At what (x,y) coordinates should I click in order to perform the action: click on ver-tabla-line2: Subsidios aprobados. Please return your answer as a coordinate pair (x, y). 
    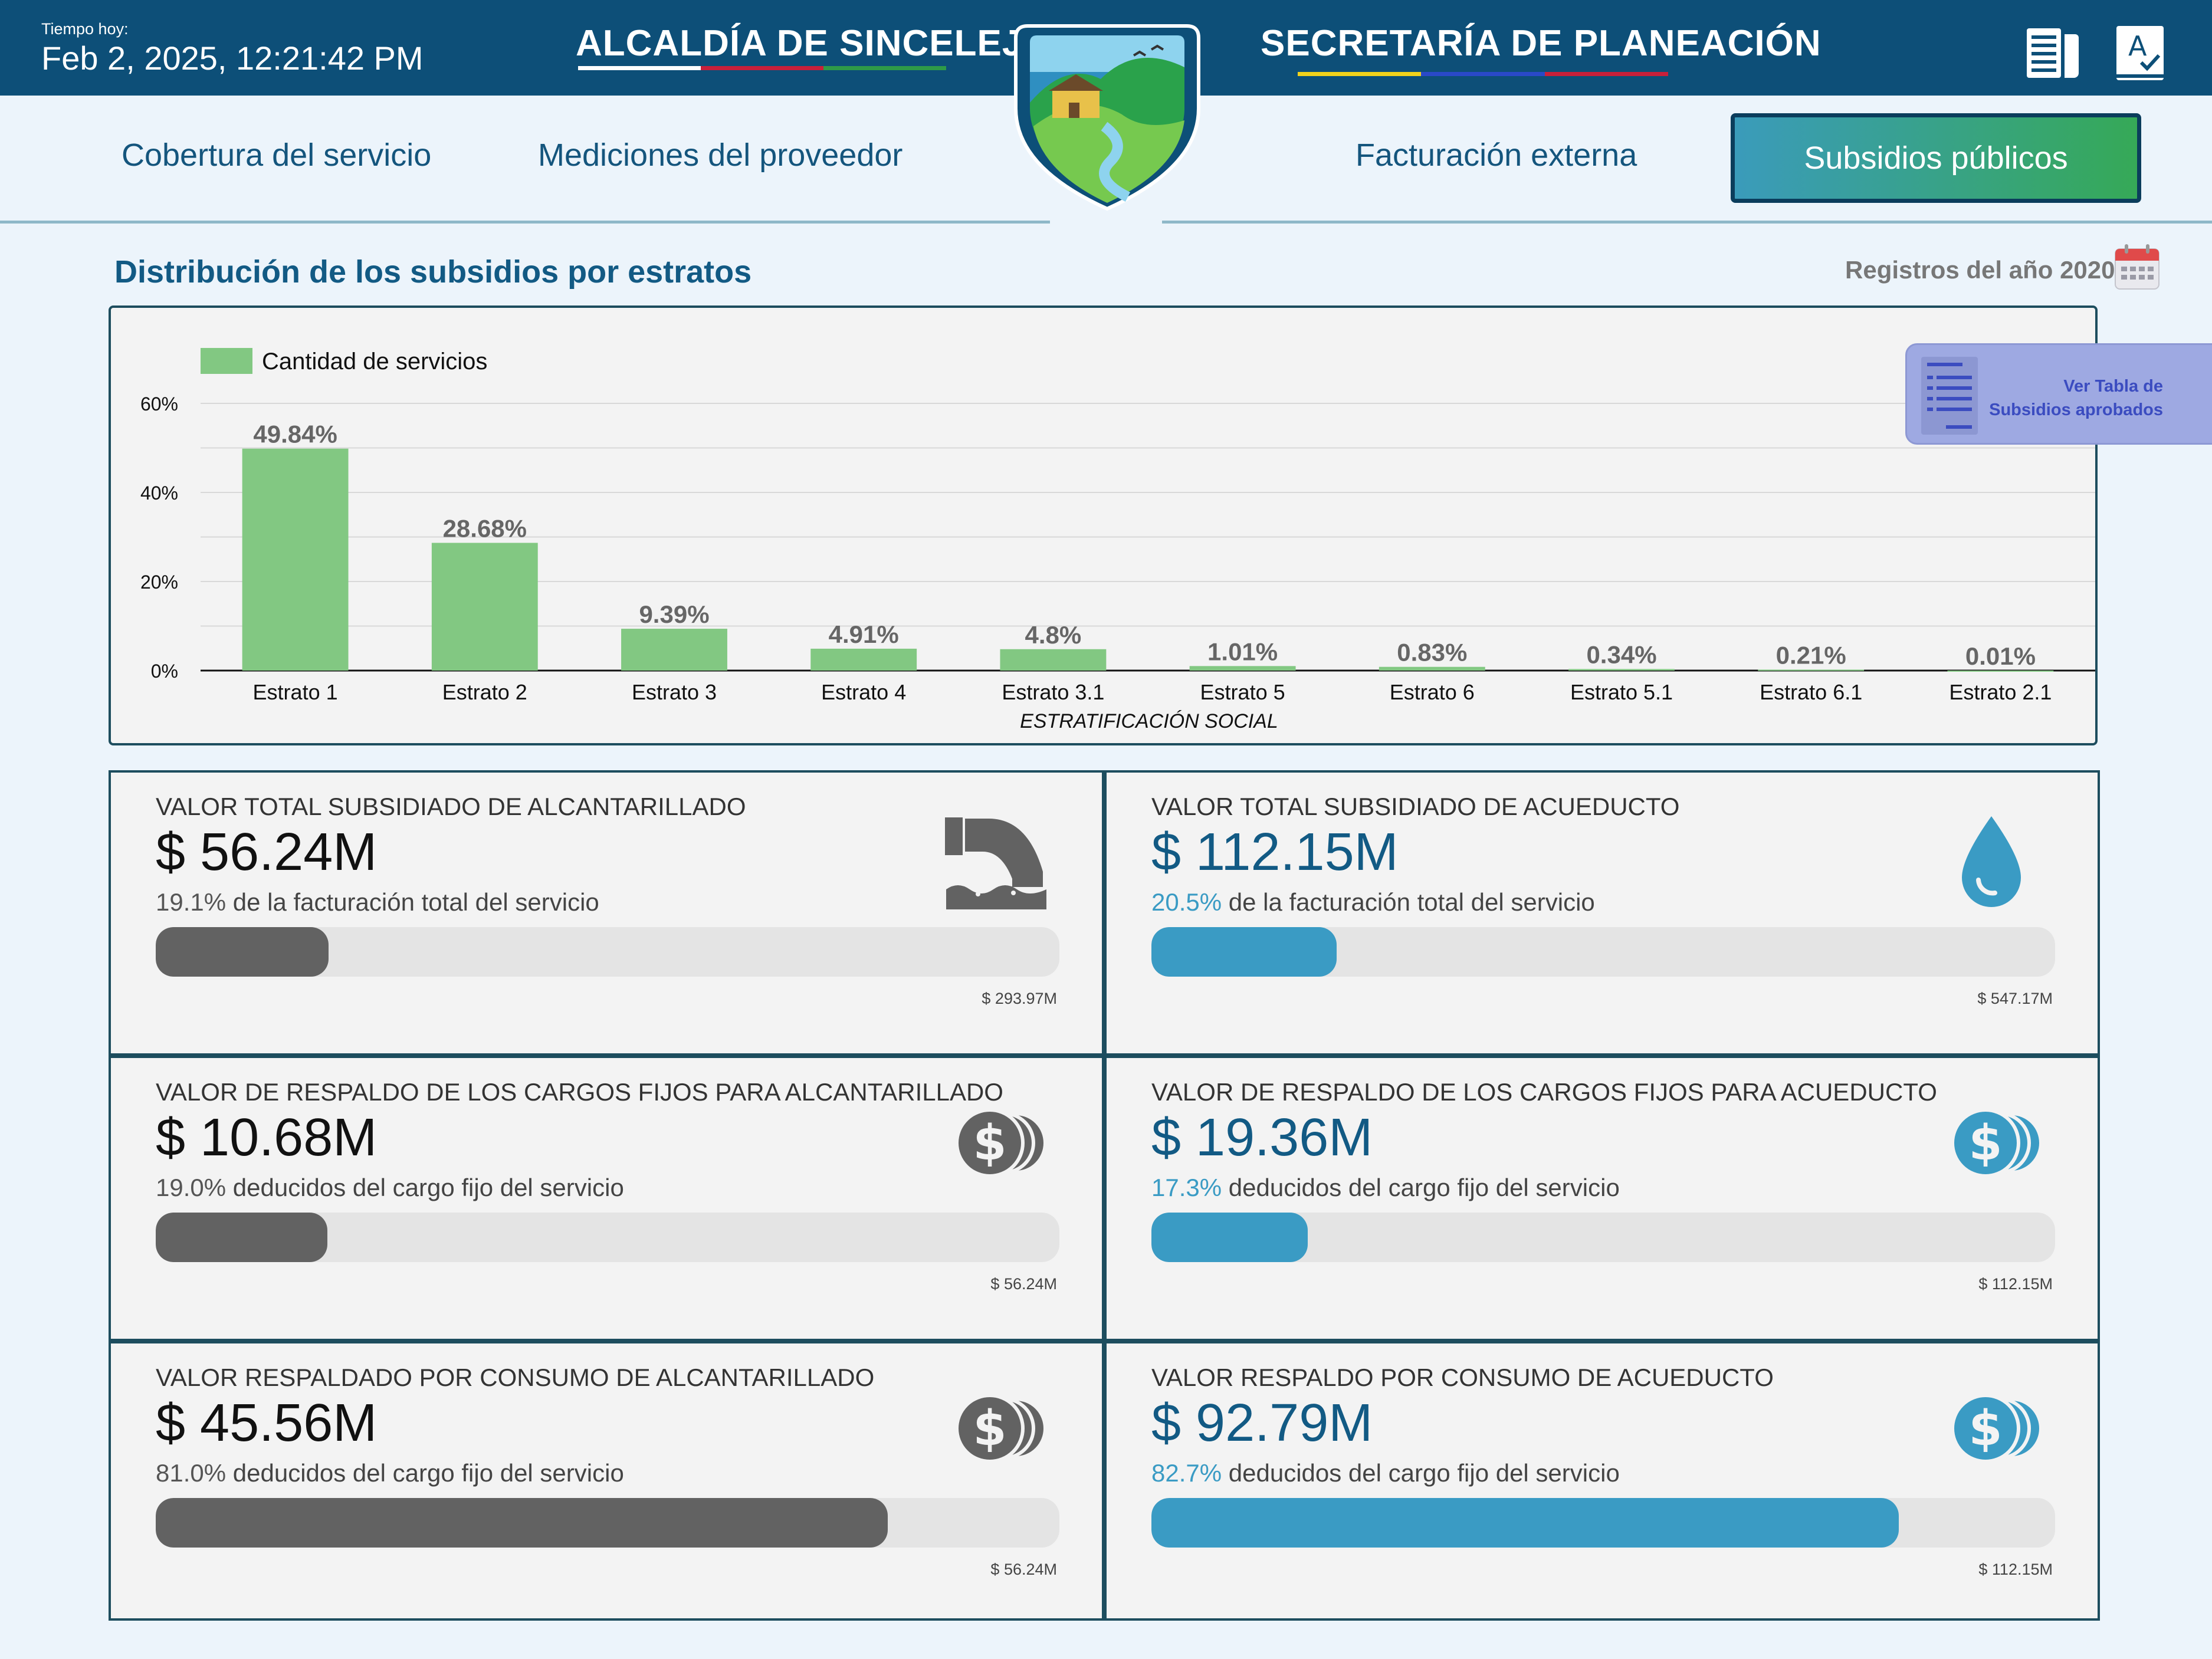
    Looking at the image, I should click on (2076, 410).